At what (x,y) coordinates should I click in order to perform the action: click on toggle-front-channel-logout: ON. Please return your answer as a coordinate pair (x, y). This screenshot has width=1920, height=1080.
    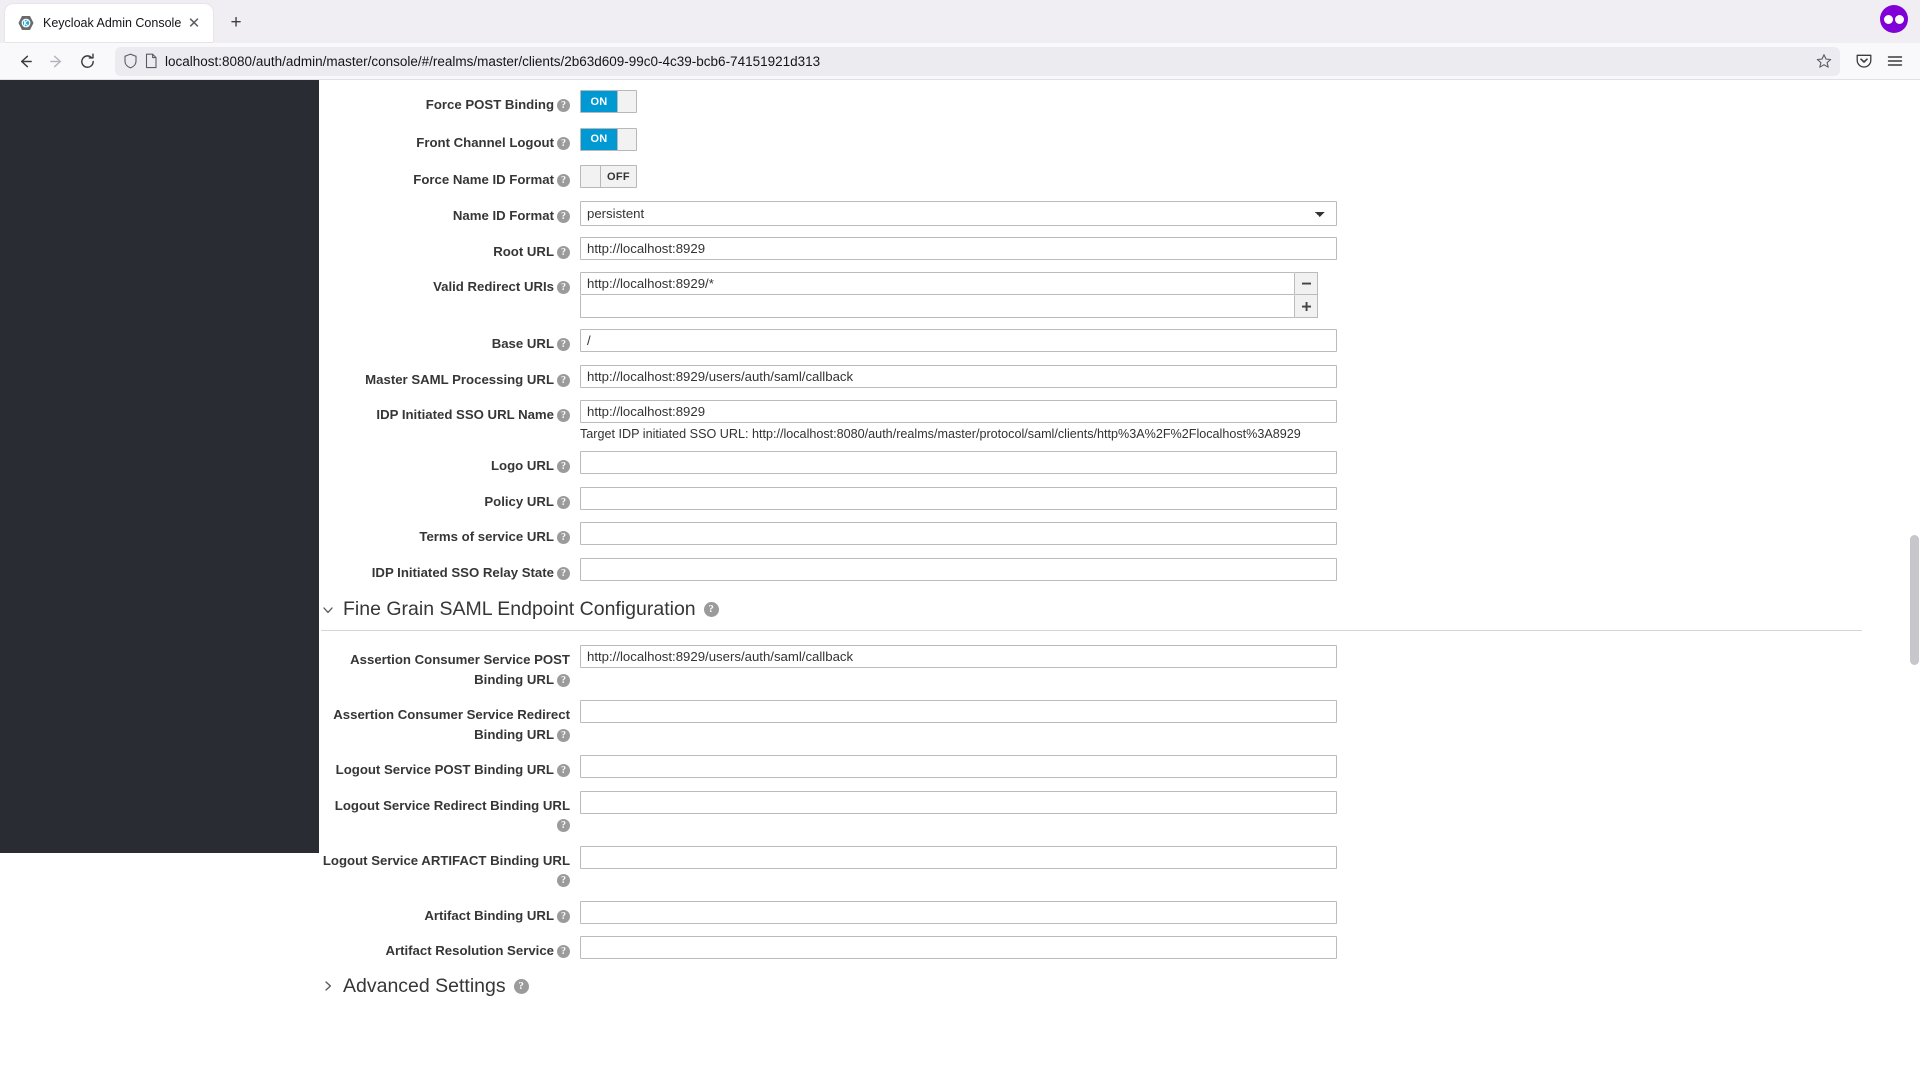
    Looking at the image, I should click on (608, 139).